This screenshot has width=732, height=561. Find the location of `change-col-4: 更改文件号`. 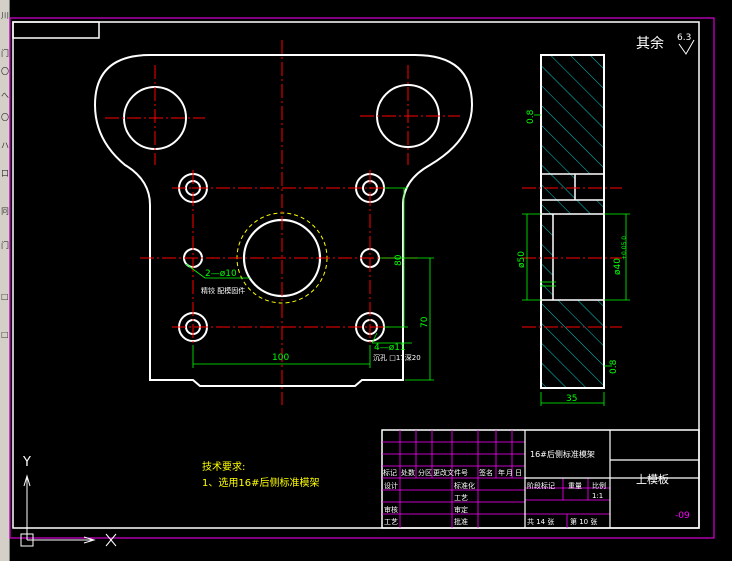

change-col-4: 更改文件号 is located at coordinates (450, 472).